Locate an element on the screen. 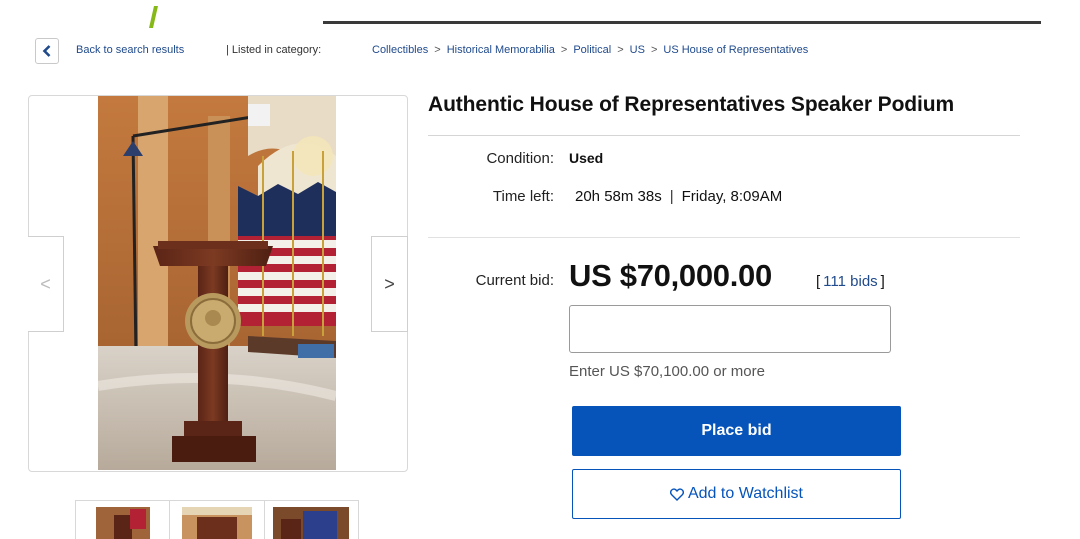  breadcrumb-item-us: US is located at coordinates (637, 50).